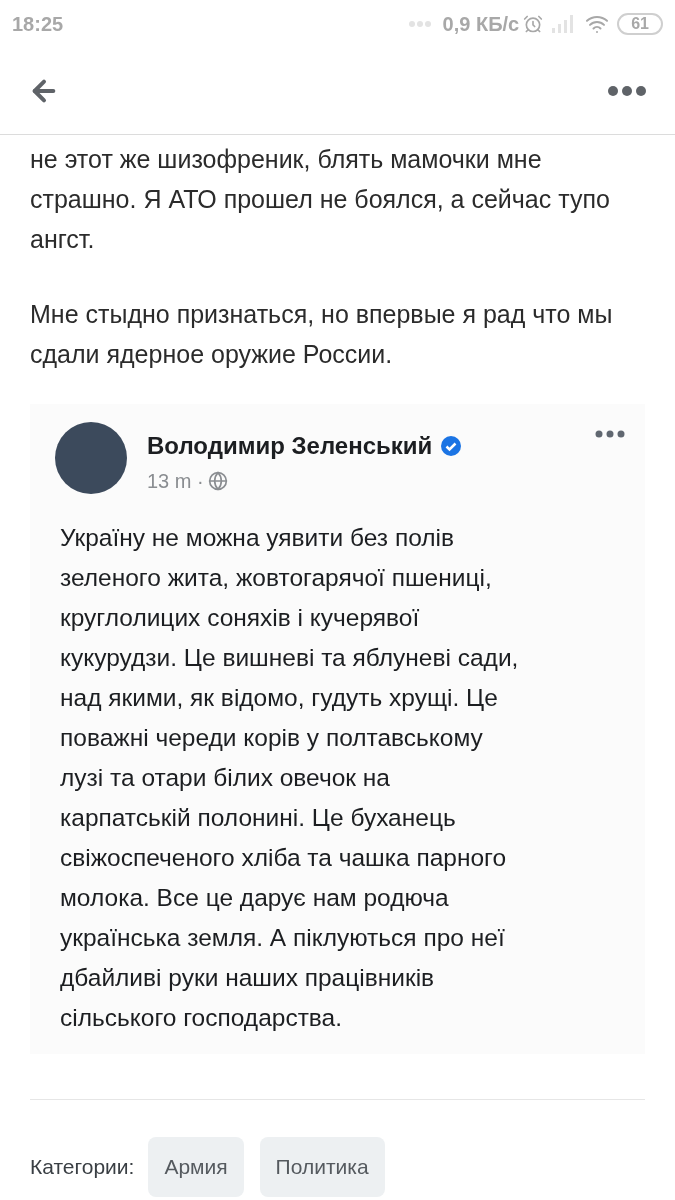 Image resolution: width=675 pixels, height=1200 pixels. What do you see at coordinates (290, 446) in the screenshot?
I see `author-name: Володимир Зеленський` at bounding box center [290, 446].